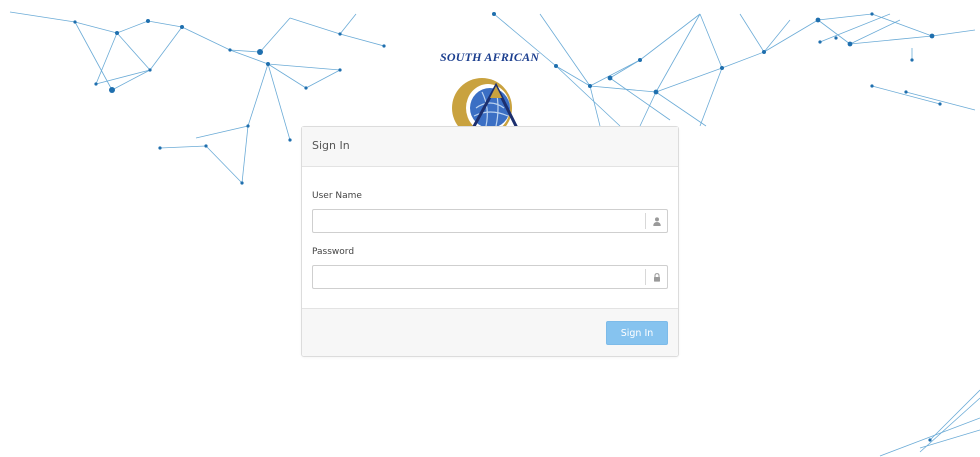 The width and height of the screenshot is (980, 457). I want to click on username-input, so click(480, 222).